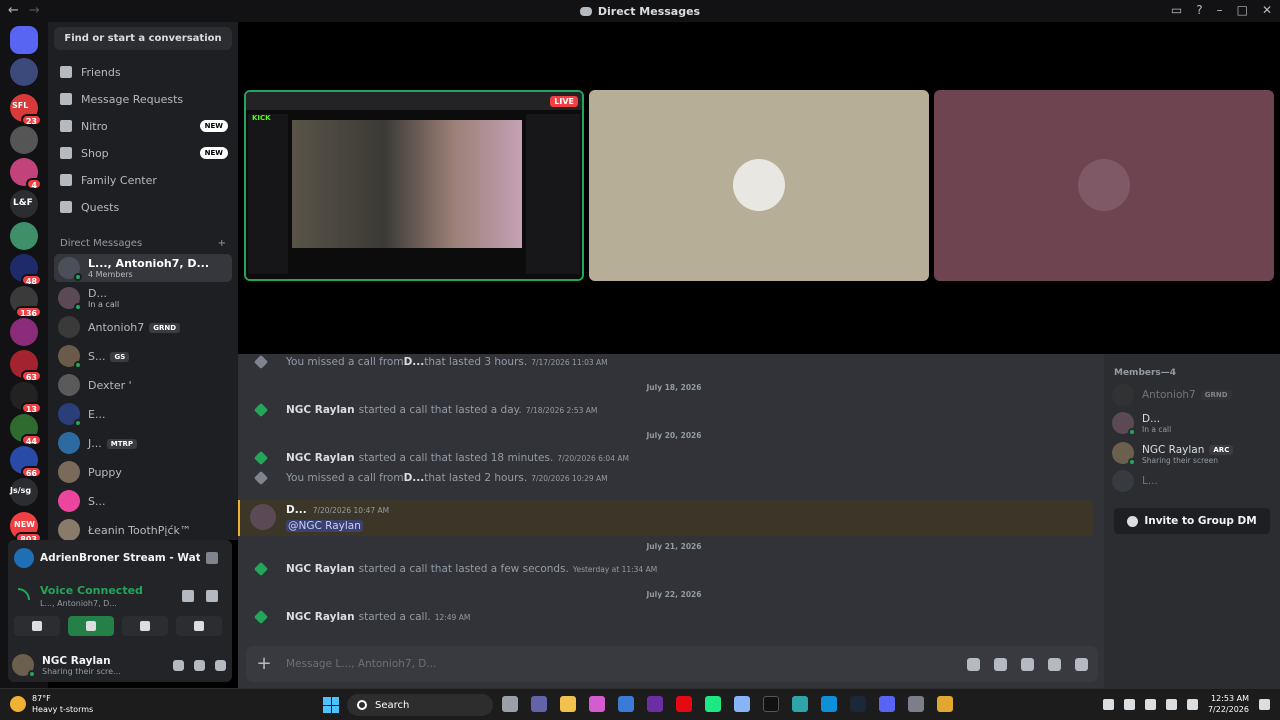  What do you see at coordinates (51, 704) in the screenshot?
I see `weather-widget: 87°F Heavy t-storms` at bounding box center [51, 704].